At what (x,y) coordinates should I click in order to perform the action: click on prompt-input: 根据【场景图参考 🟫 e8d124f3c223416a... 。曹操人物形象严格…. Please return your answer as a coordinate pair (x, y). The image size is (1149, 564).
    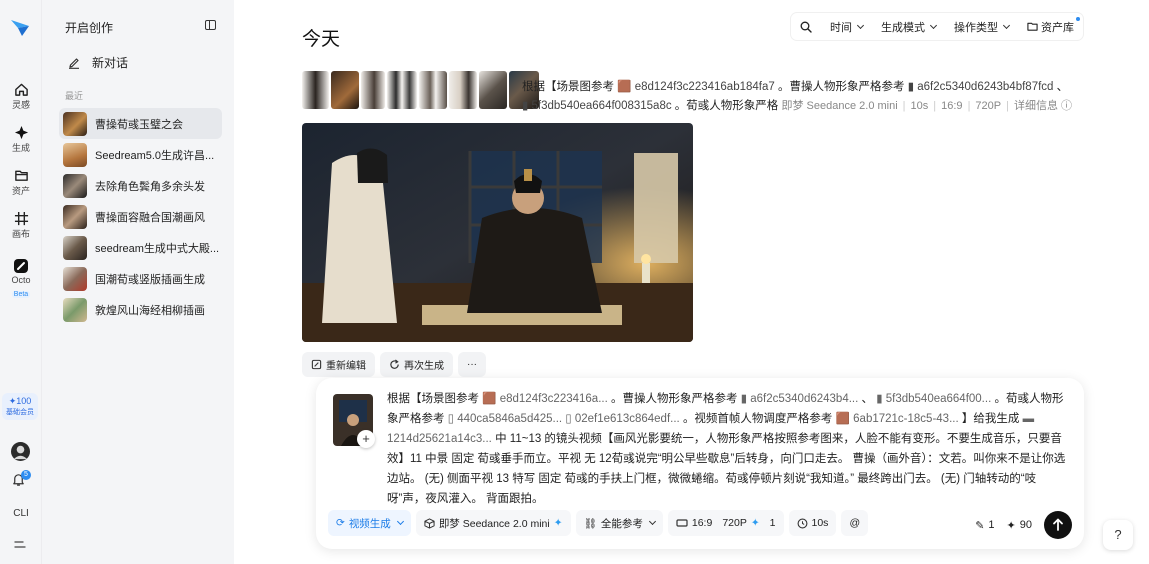
    Looking at the image, I should click on (729, 449).